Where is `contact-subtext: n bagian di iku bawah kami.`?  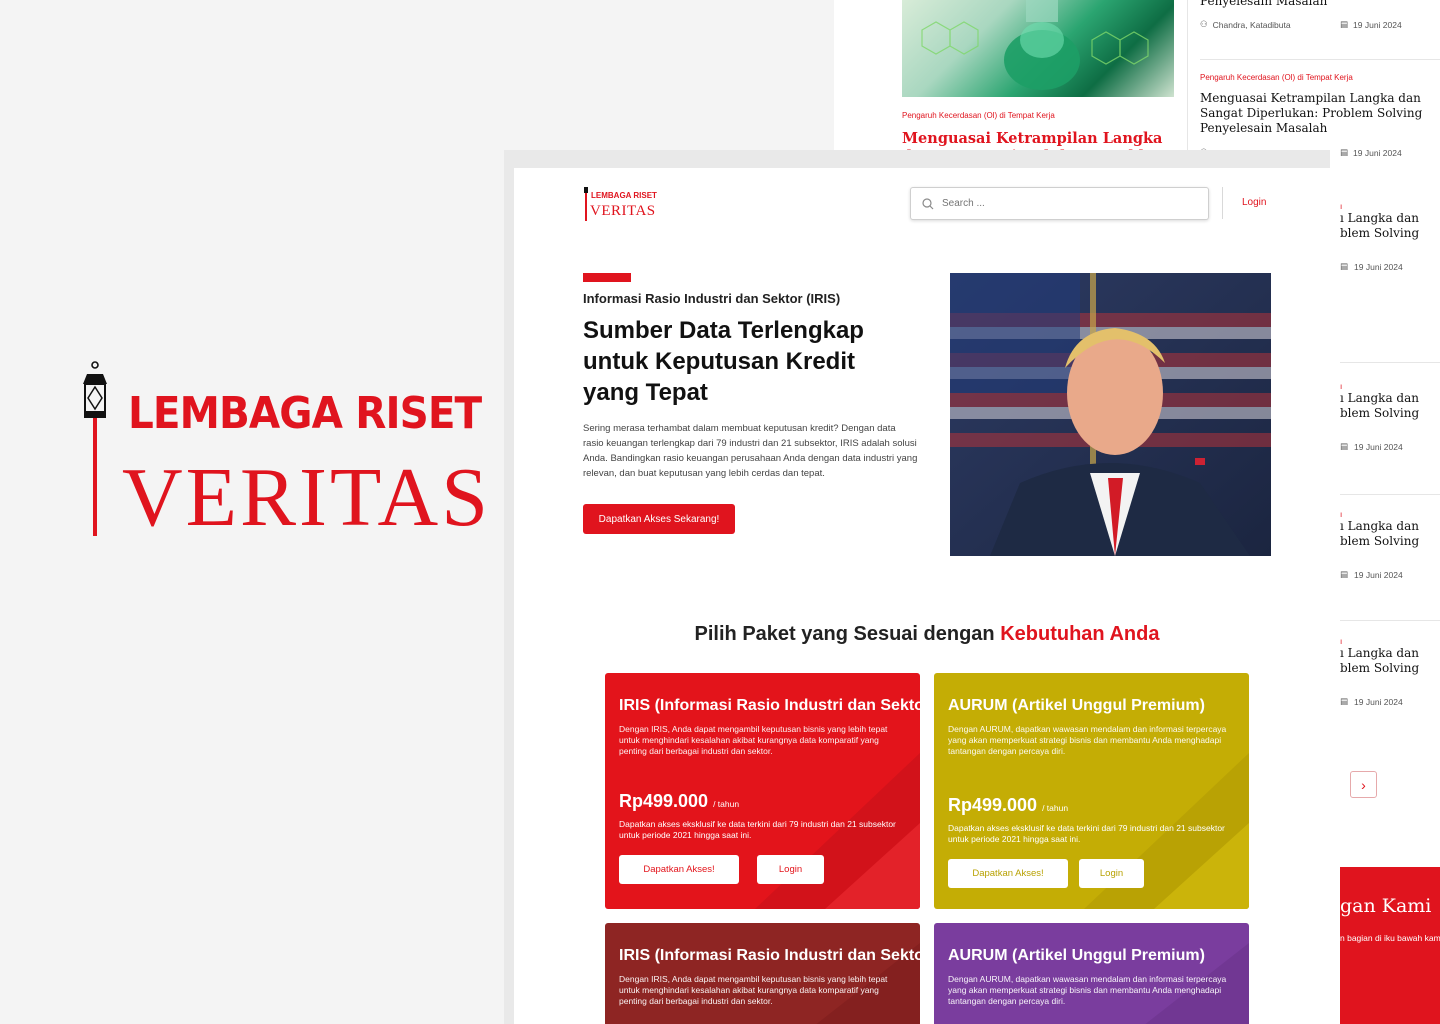
contact-subtext: n bagian di iku bawah kami. is located at coordinates (1390, 938).